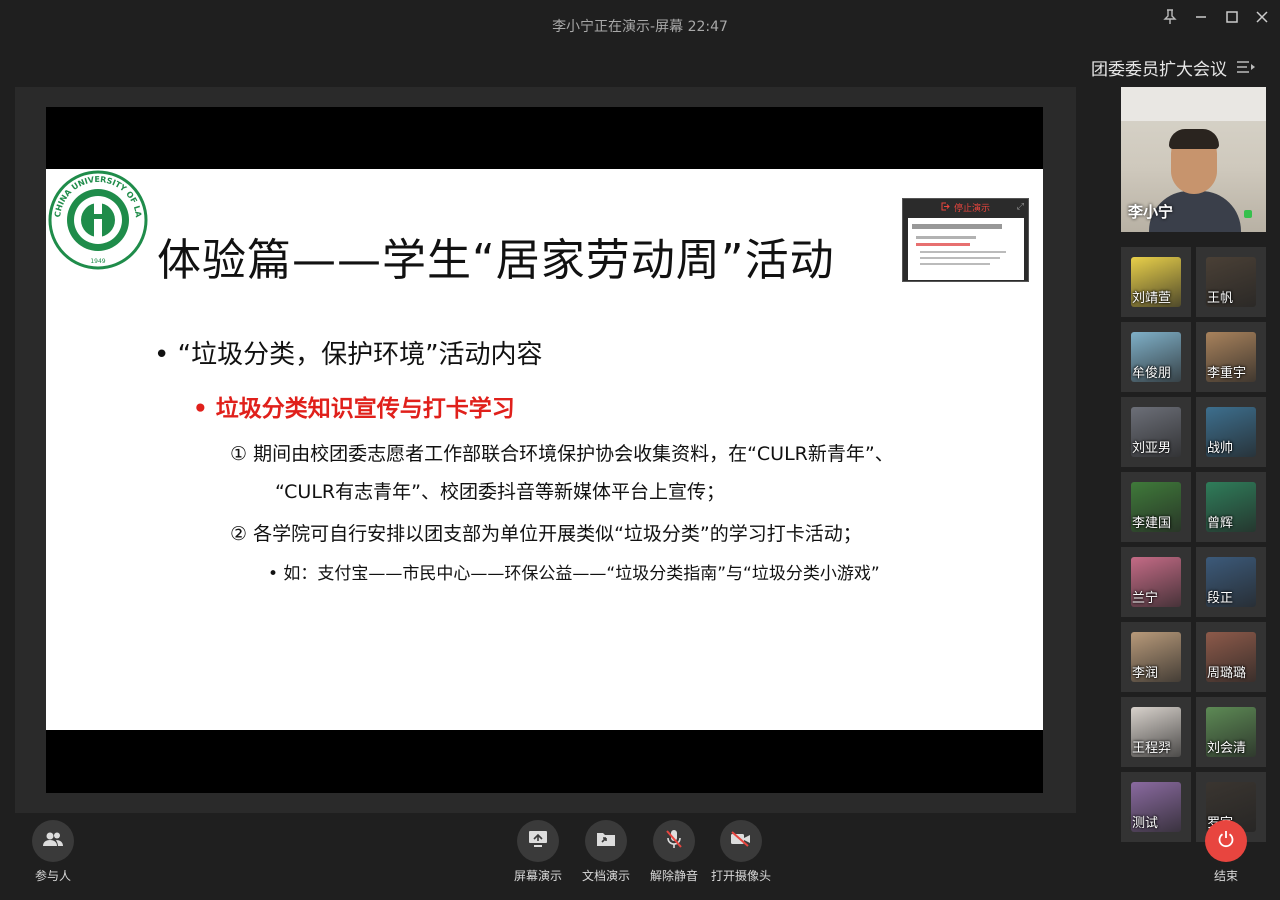  What do you see at coordinates (1156, 357) in the screenshot?
I see `participant-tile: 牟俊朋` at bounding box center [1156, 357].